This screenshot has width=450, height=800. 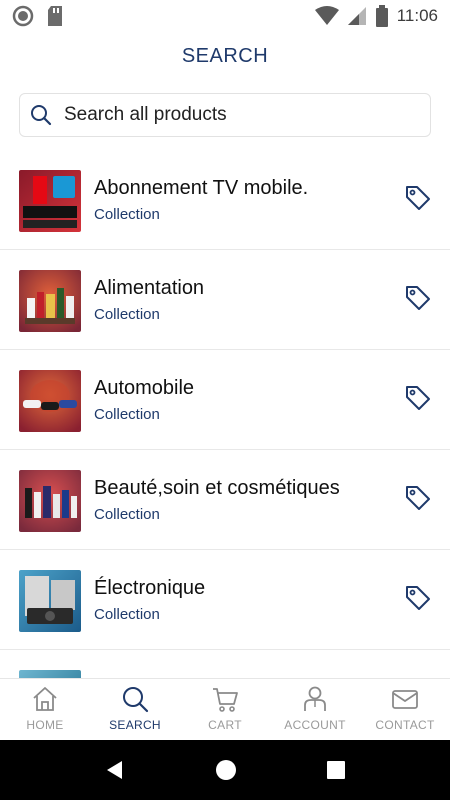 I want to click on home-circle-icon, so click(x=226, y=770).